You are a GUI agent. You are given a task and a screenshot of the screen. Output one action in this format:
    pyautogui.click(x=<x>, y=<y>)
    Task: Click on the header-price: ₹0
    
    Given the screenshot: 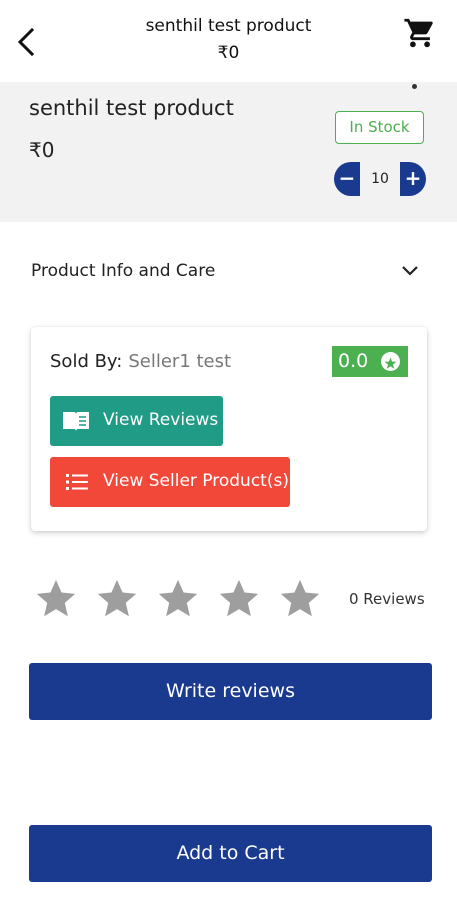 What is the action you would take?
    pyautogui.click(x=228, y=53)
    